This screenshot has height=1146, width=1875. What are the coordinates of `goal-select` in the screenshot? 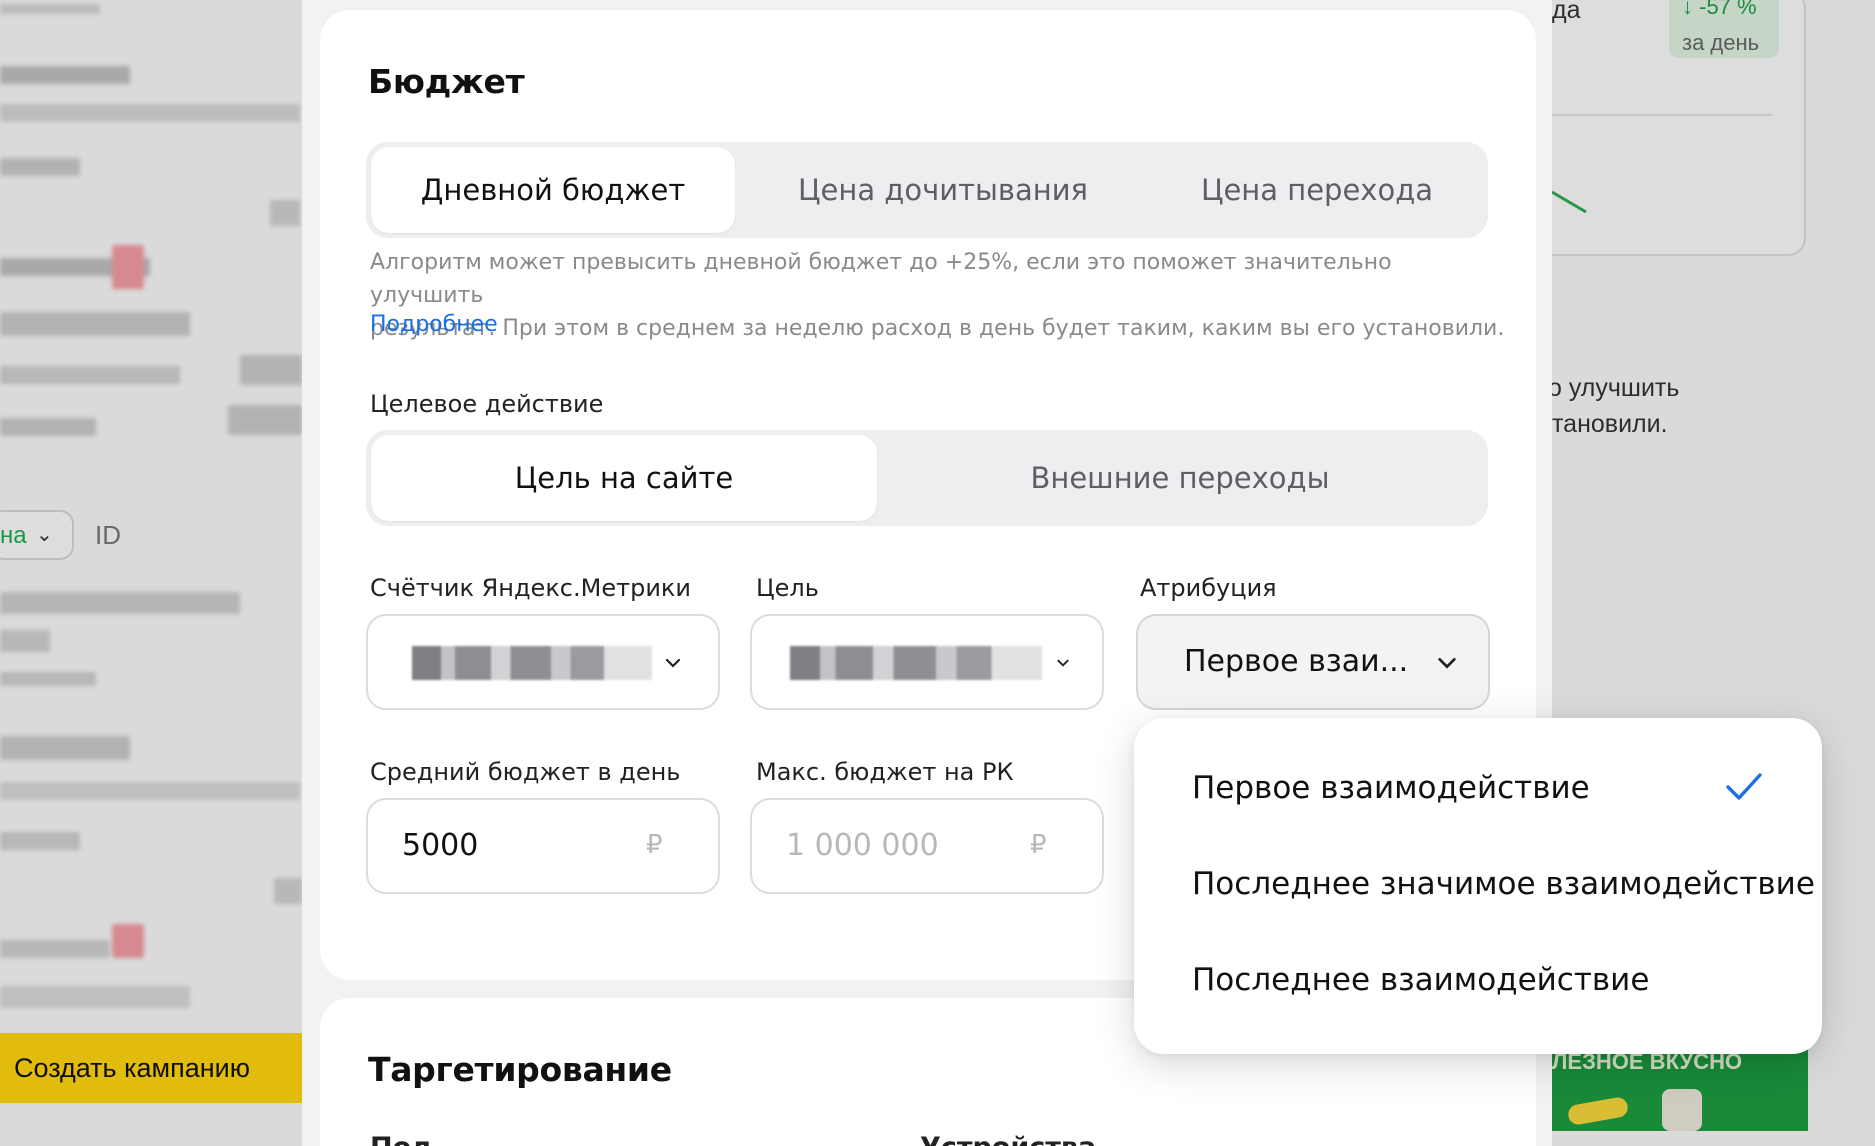 It's located at (927, 662).